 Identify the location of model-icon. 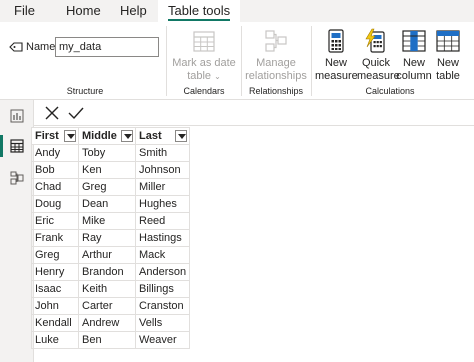
(17, 178).